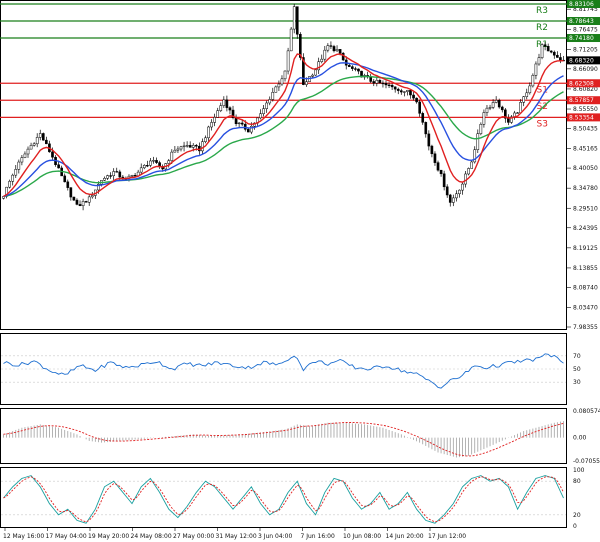  Describe the element at coordinates (585, 109) in the screenshot. I see `y-tick-label: 8.55550` at that location.